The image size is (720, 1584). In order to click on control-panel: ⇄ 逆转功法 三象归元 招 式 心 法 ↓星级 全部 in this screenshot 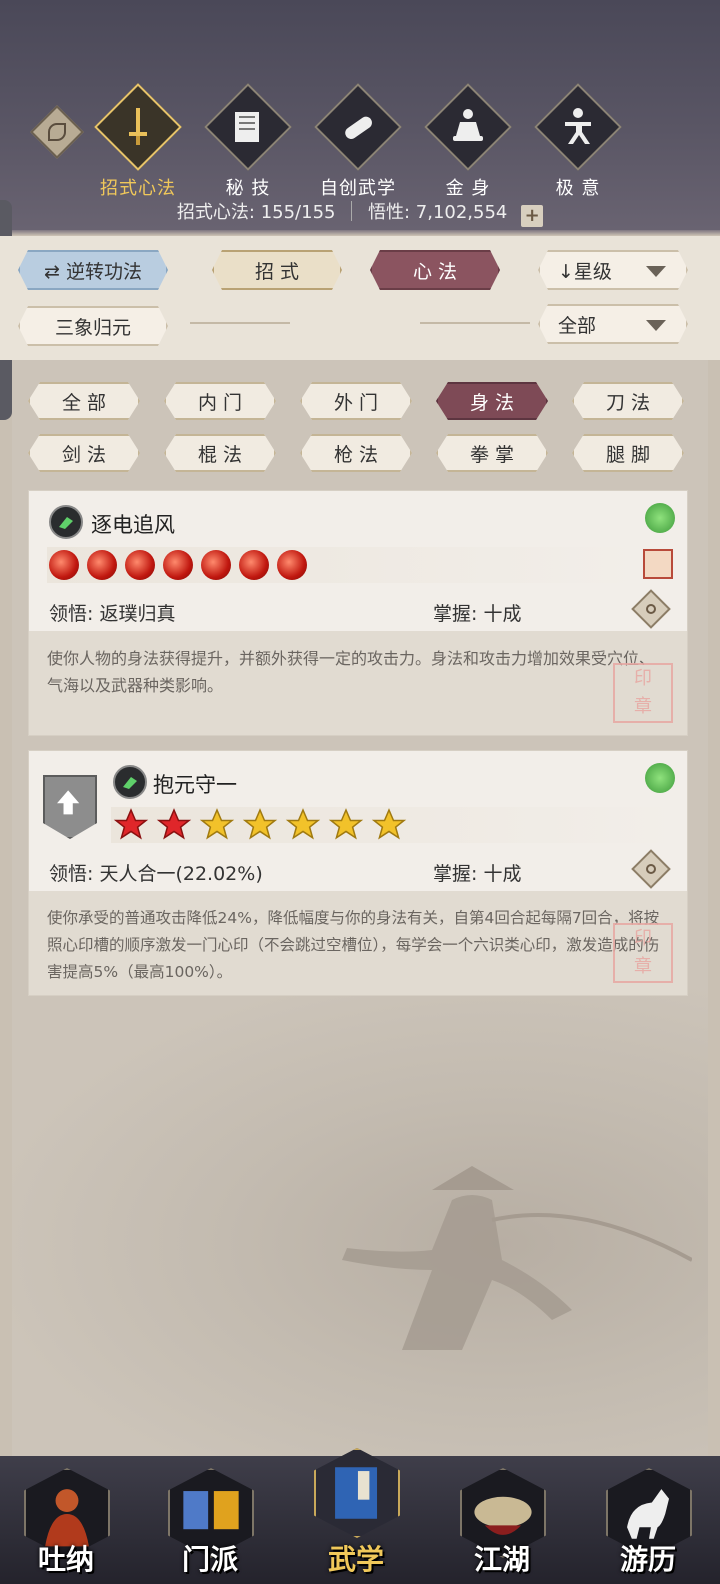, I will do `click(360, 298)`.